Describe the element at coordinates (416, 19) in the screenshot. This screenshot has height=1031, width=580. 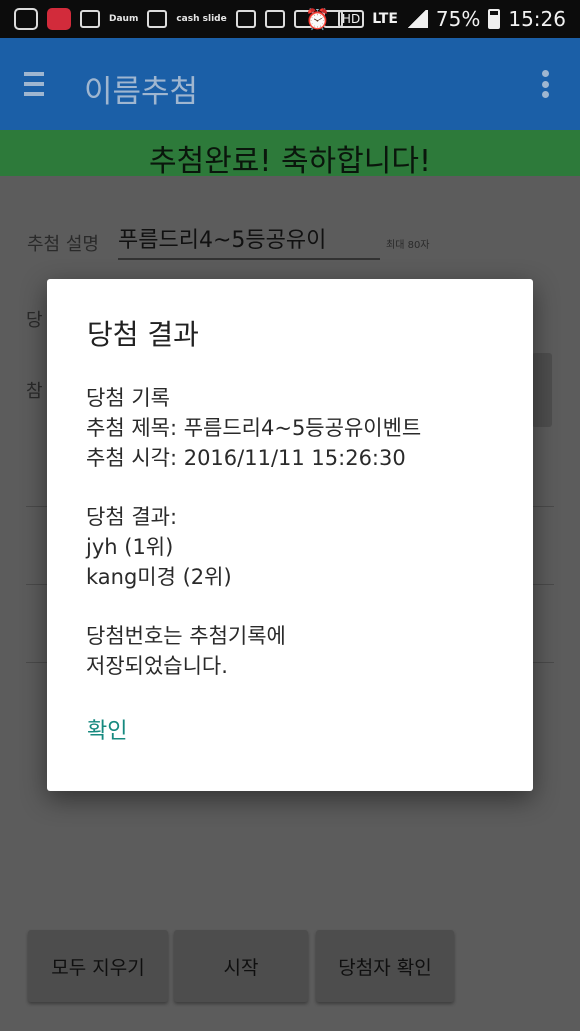
I see `signal-icon` at that location.